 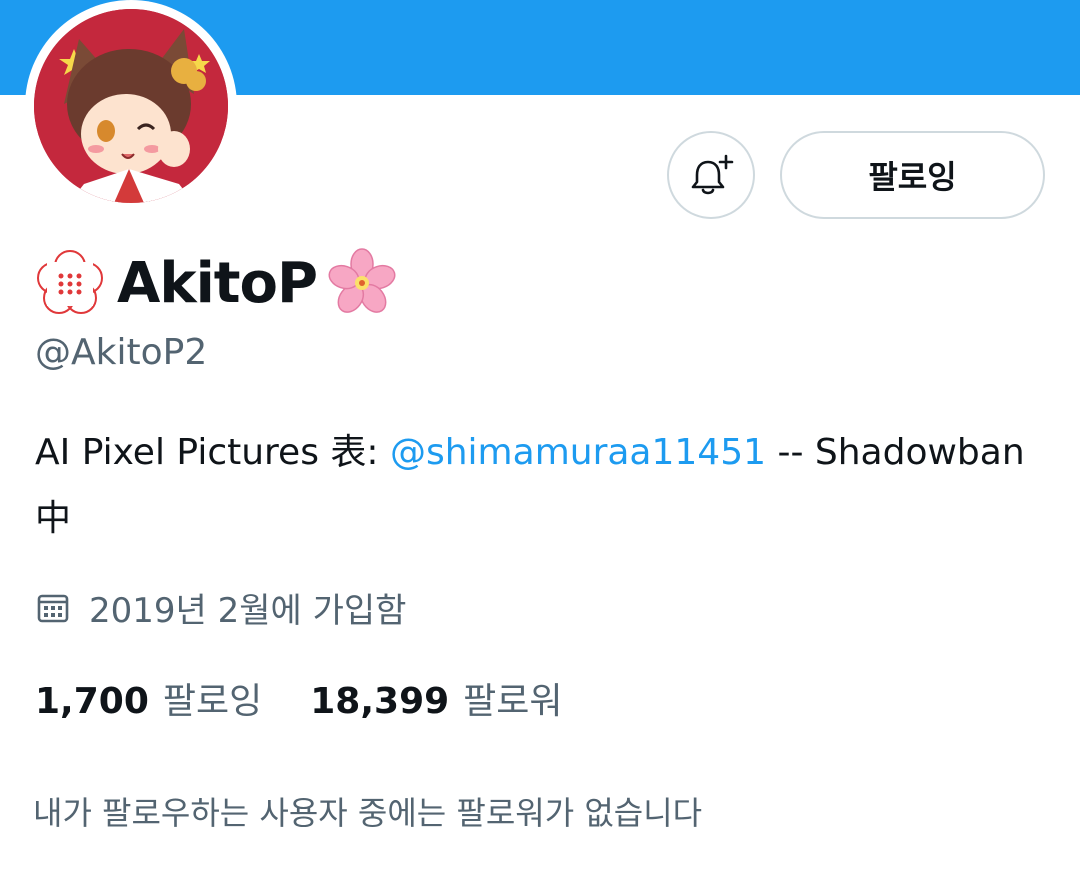 I want to click on join-date-text: 2019년 2월에 가입함, so click(x=248, y=610).